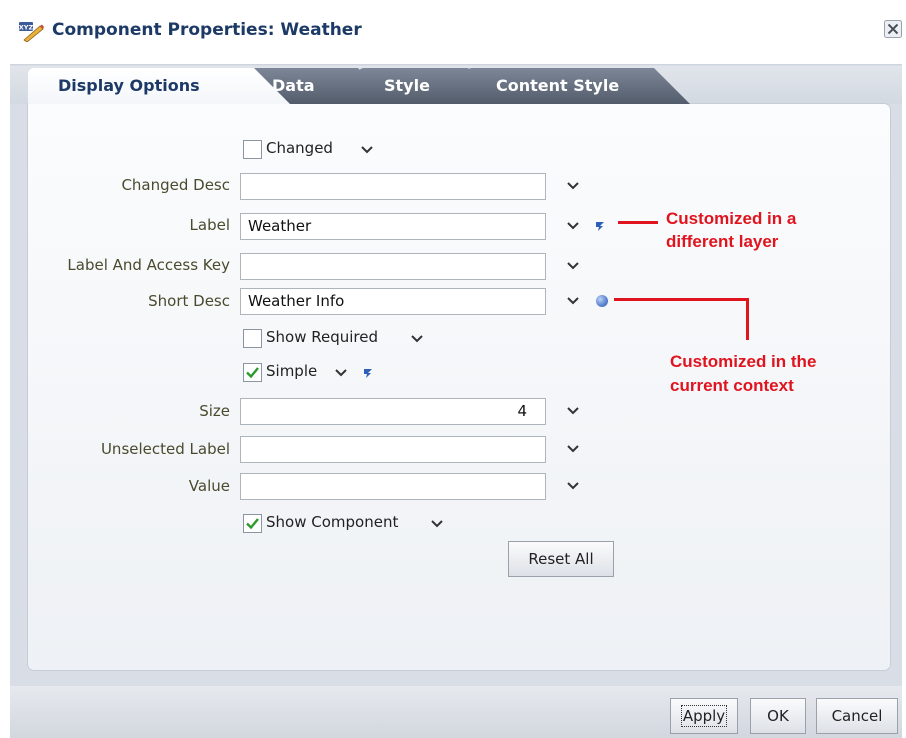 The image size is (906, 738). Describe the element at coordinates (189, 301) in the screenshot. I see `short-desc-label: Short Desc` at that location.